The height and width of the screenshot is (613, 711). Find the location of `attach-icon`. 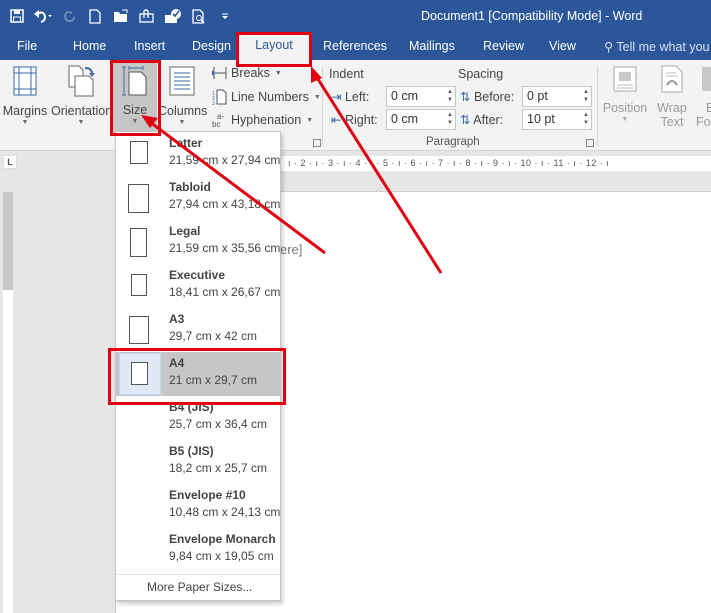

attach-icon is located at coordinates (147, 16).